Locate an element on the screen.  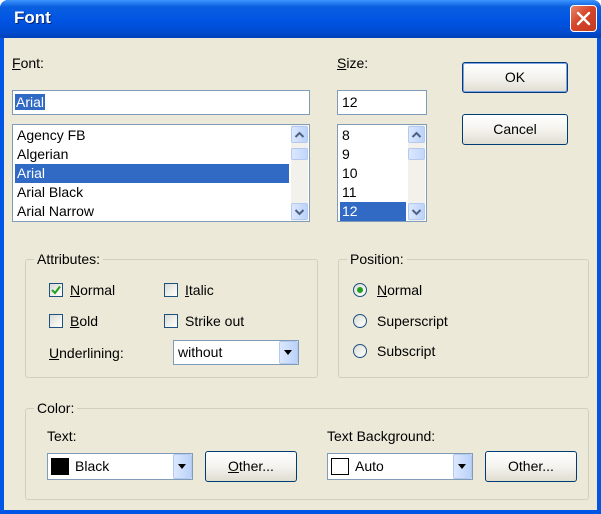
text-background-select: Auto is located at coordinates (400, 466).